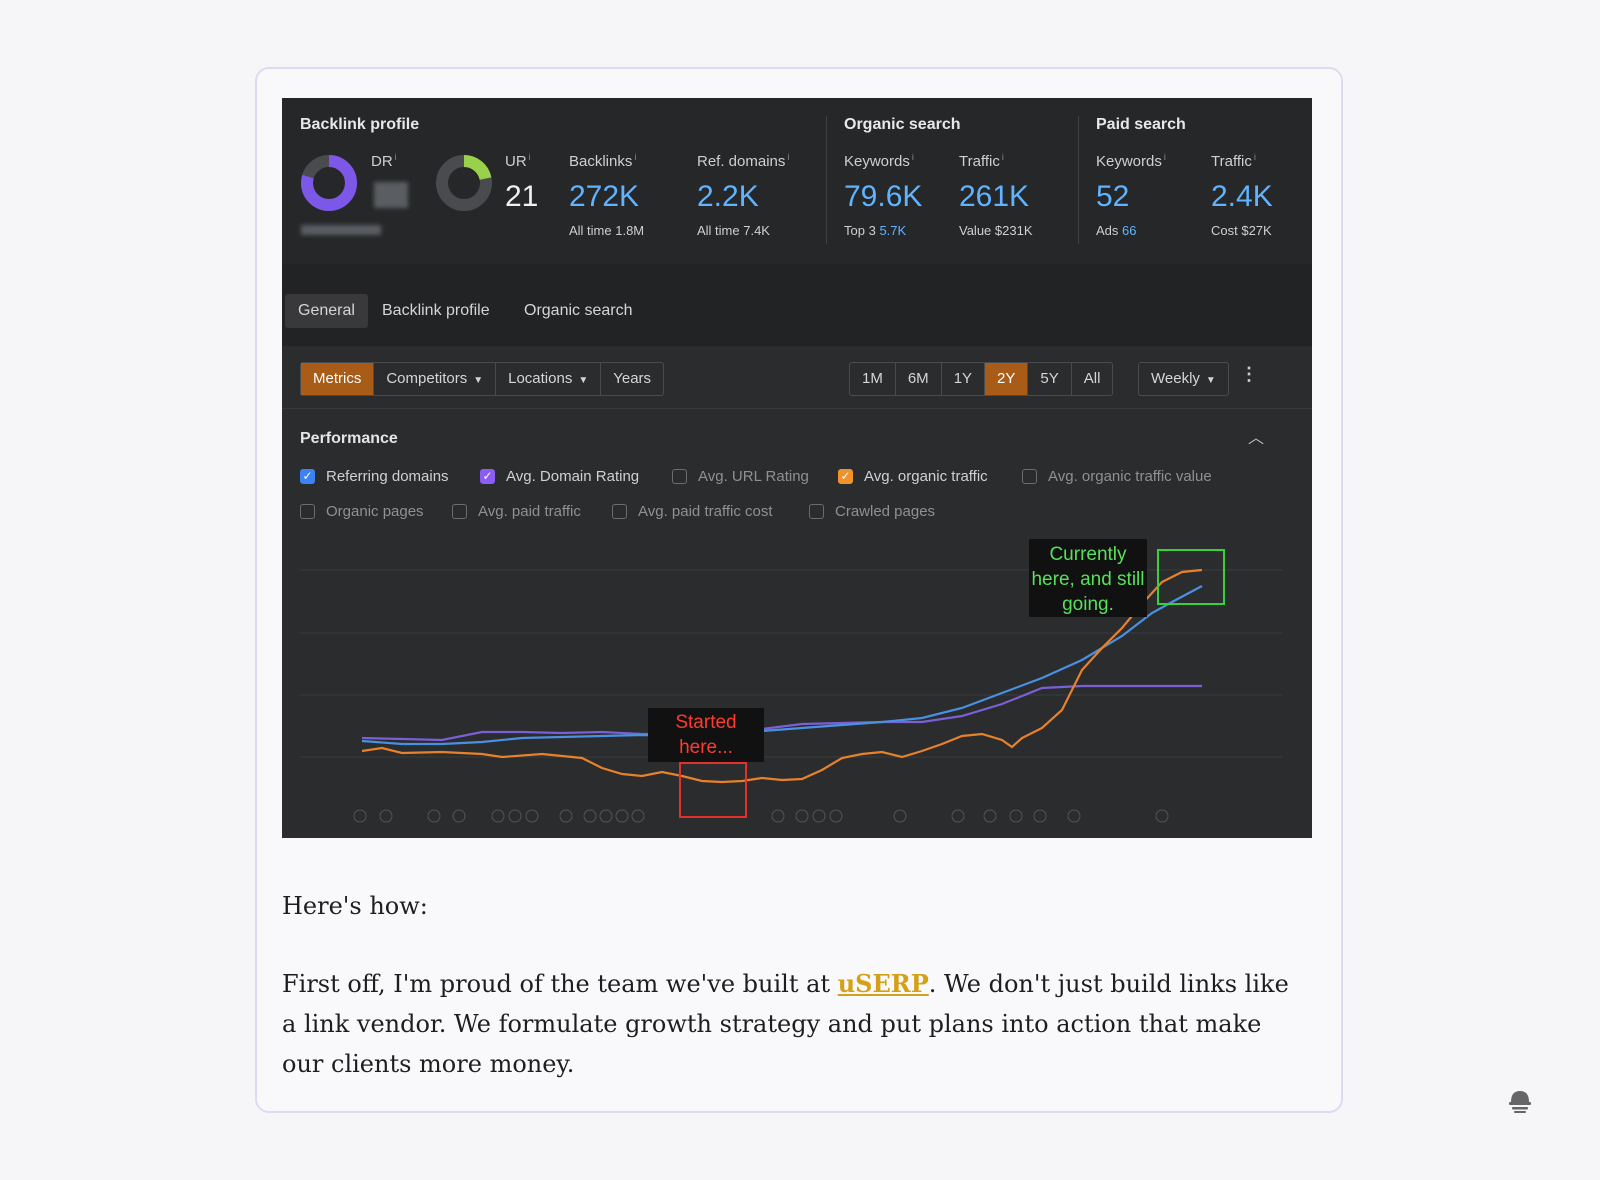 This screenshot has width=1600, height=1180. Describe the element at coordinates (875, 230) in the screenshot. I see `organic-keywords-top3: Top 3 5.7K` at that location.